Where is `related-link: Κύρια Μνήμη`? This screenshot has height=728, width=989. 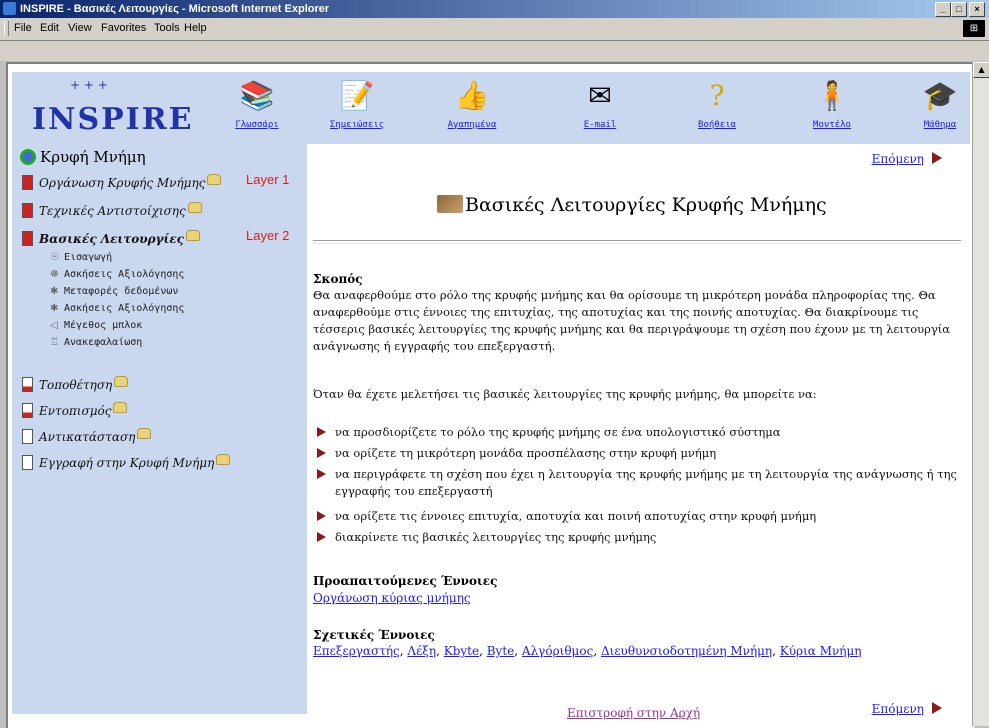 related-link: Κύρια Μνήμη is located at coordinates (821, 651).